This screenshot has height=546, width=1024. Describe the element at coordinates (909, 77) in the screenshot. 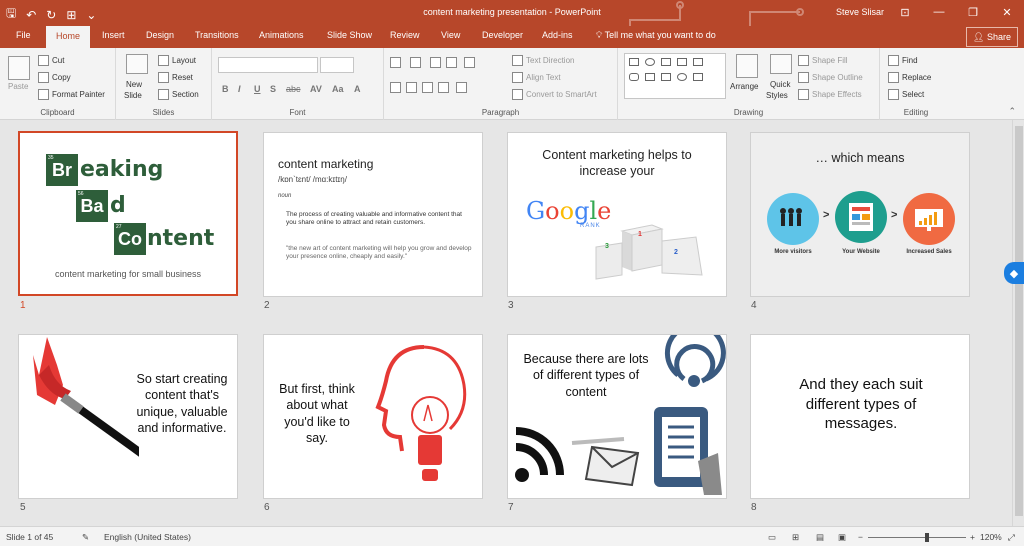

I see `replace-button: Replace` at that location.